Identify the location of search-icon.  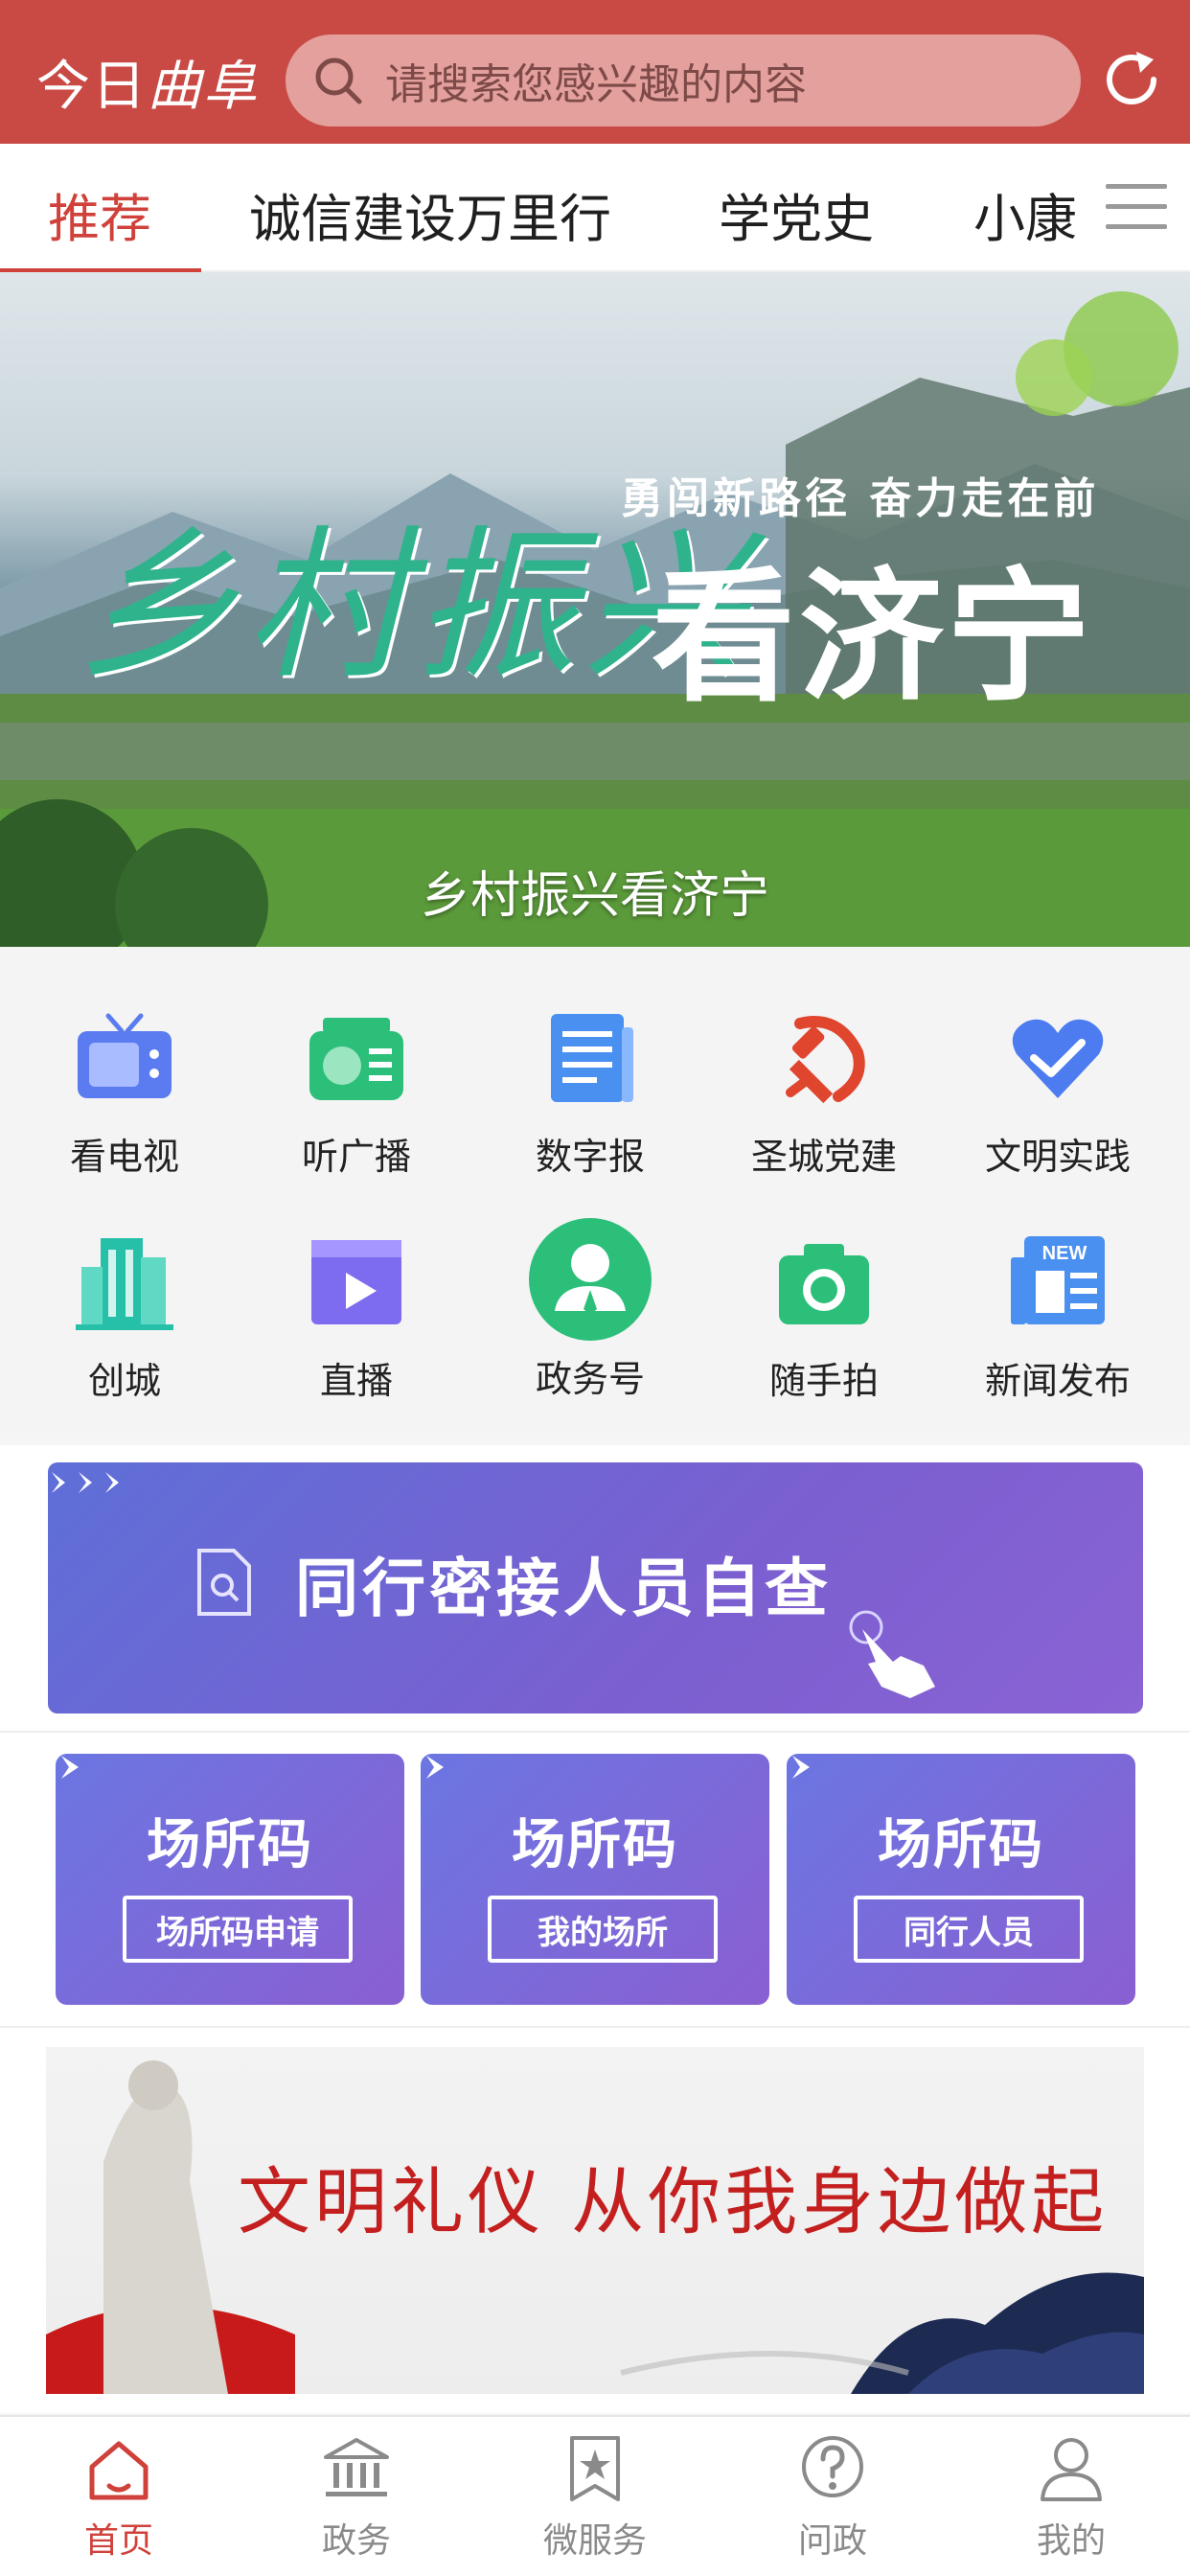
(339, 81).